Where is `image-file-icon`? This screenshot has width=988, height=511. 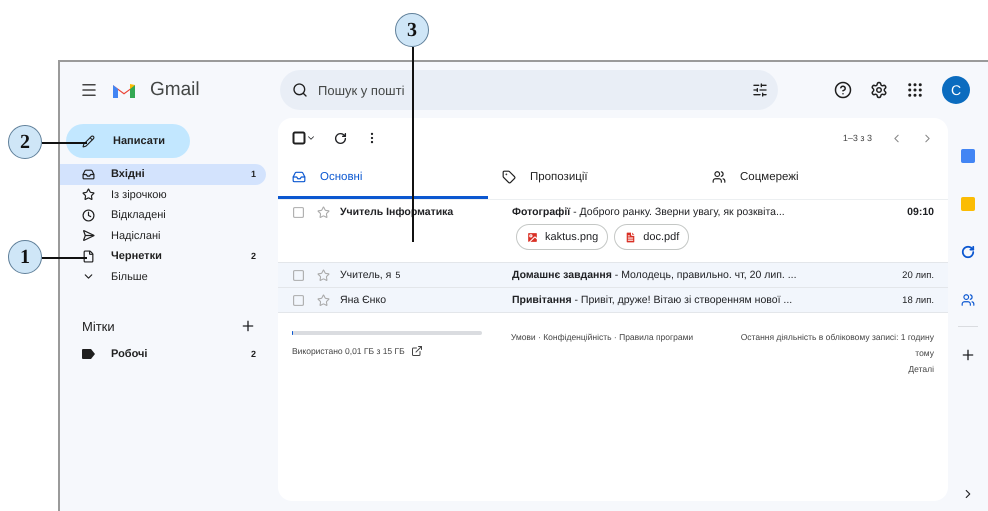 image-file-icon is located at coordinates (532, 237).